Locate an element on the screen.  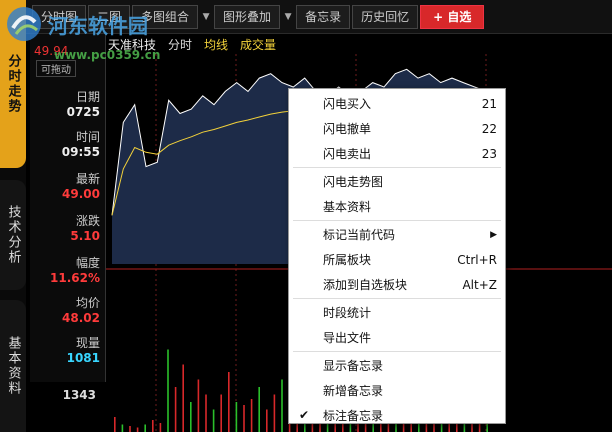
menu-item-export: 导出文件 is located at coordinates (397, 337).